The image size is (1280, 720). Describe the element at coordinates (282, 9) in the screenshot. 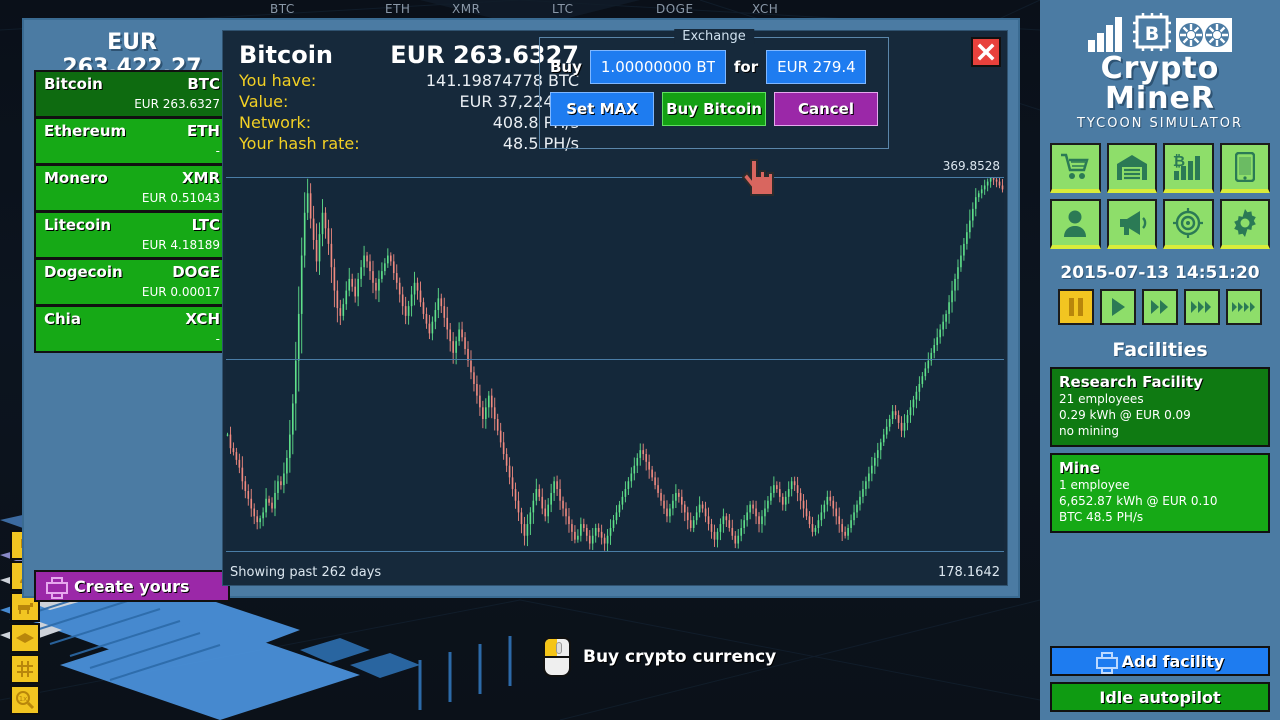

I see `ticker-item-btc: BTC` at that location.